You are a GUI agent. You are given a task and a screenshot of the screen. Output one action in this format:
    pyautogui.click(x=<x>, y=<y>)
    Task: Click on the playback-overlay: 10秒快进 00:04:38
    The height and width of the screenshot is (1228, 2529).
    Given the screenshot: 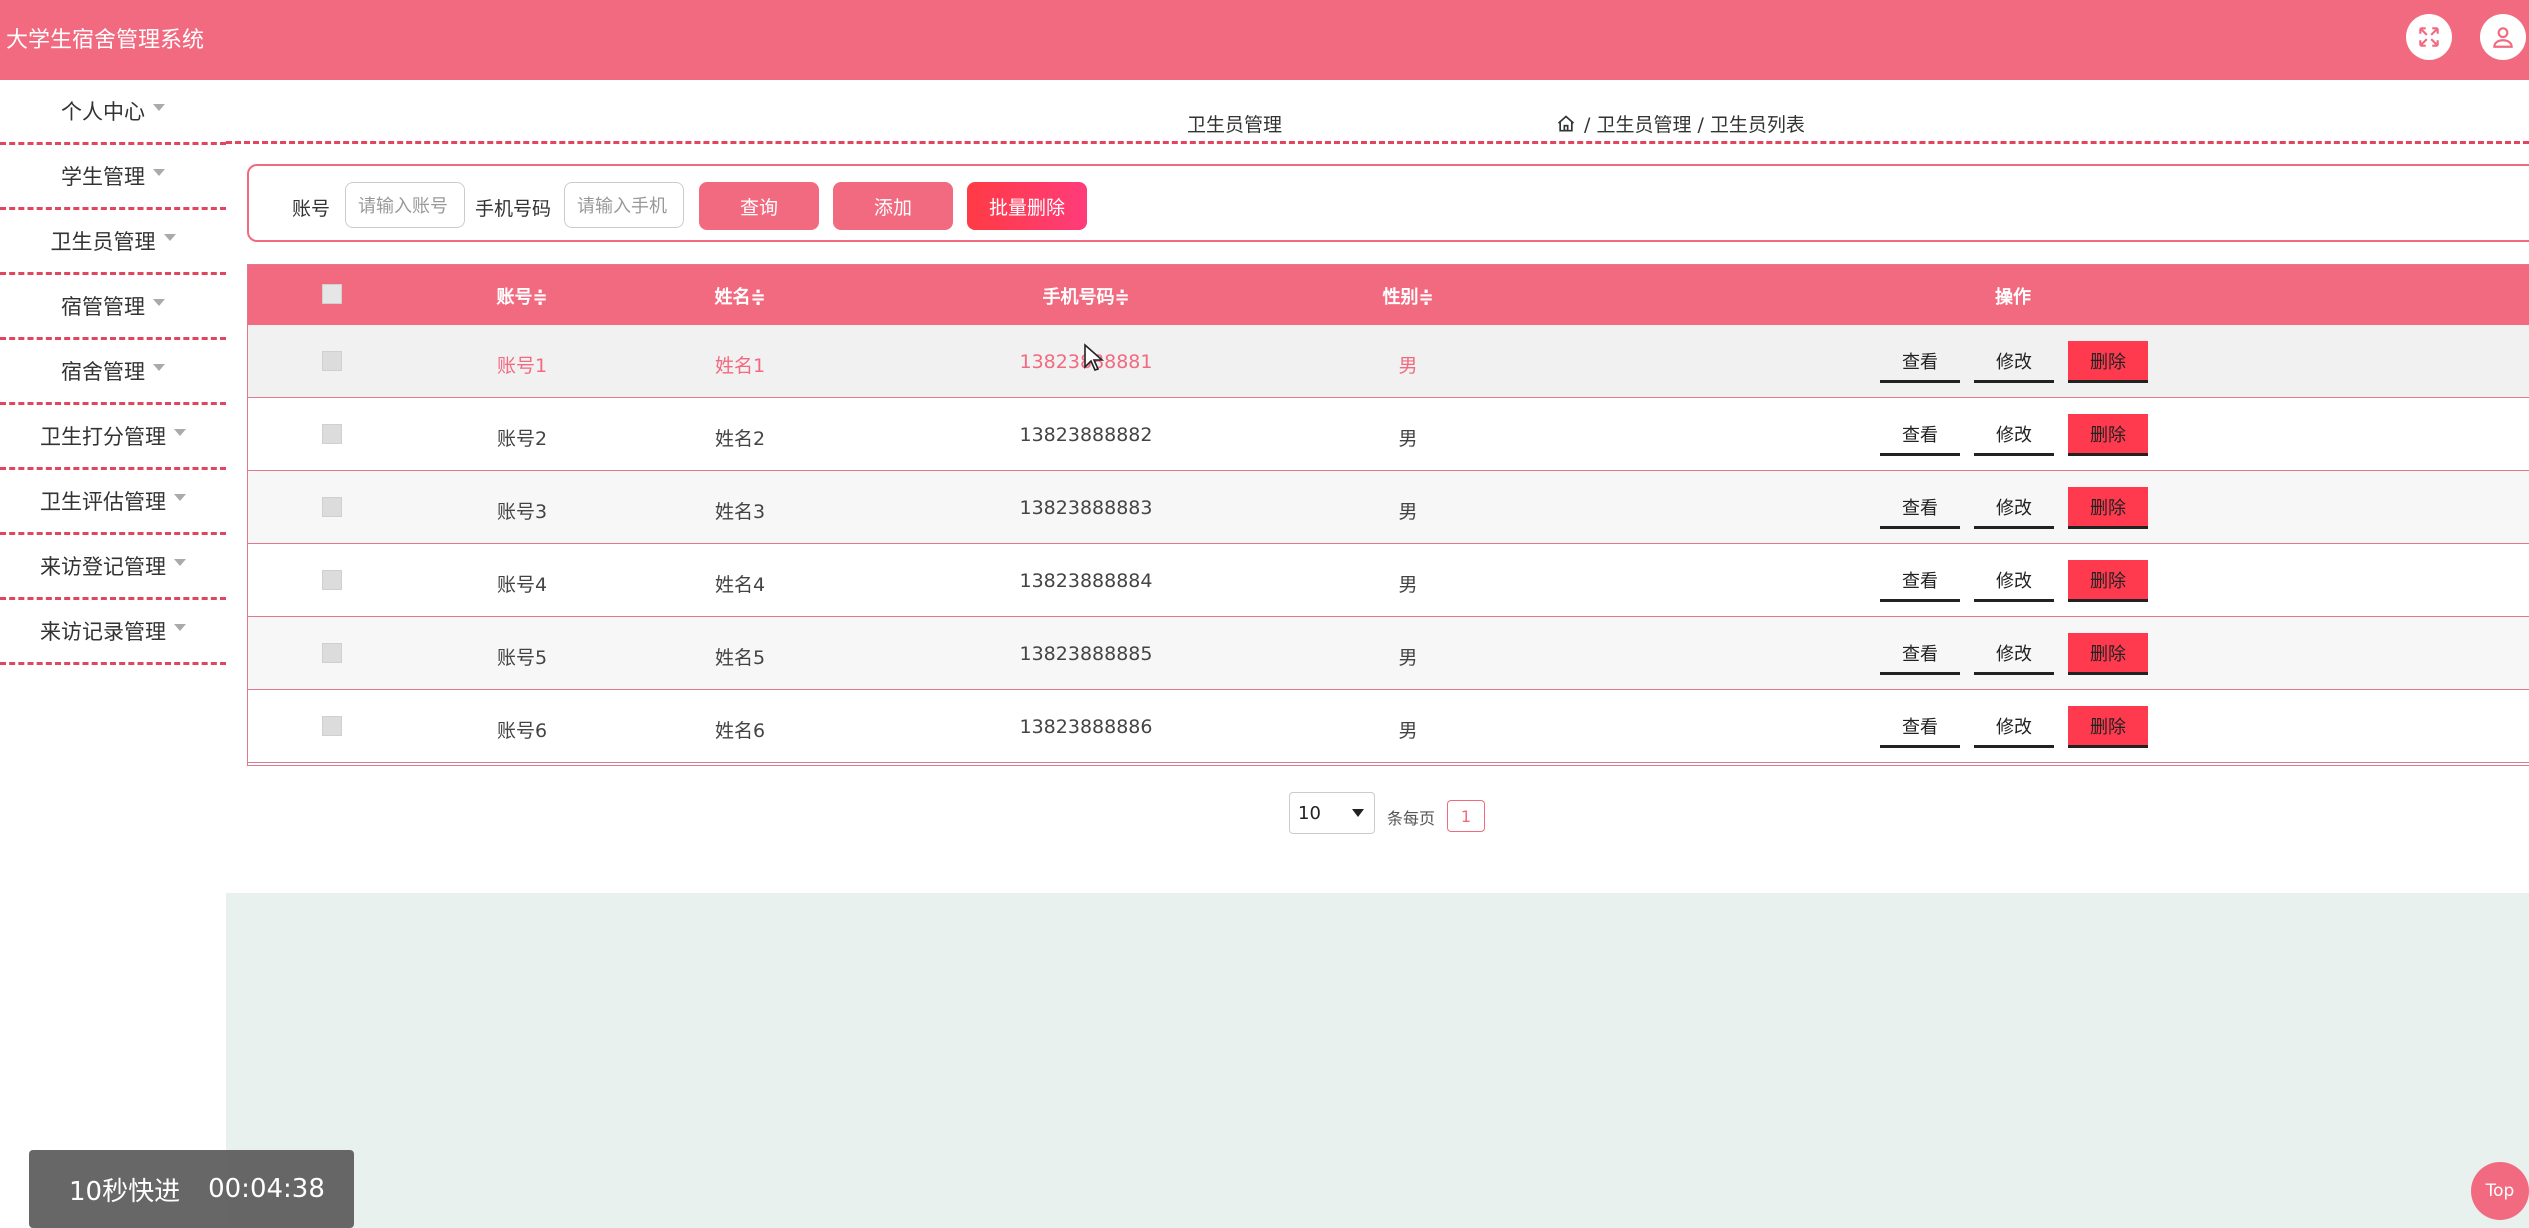 What is the action you would take?
    pyautogui.click(x=191, y=1189)
    